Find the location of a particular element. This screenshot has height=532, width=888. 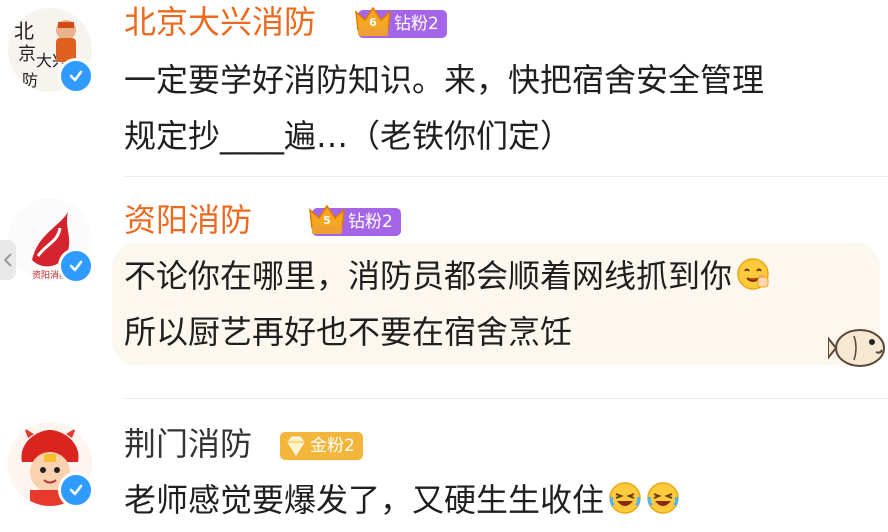

svg-text: 京 is located at coordinates (27, 54).